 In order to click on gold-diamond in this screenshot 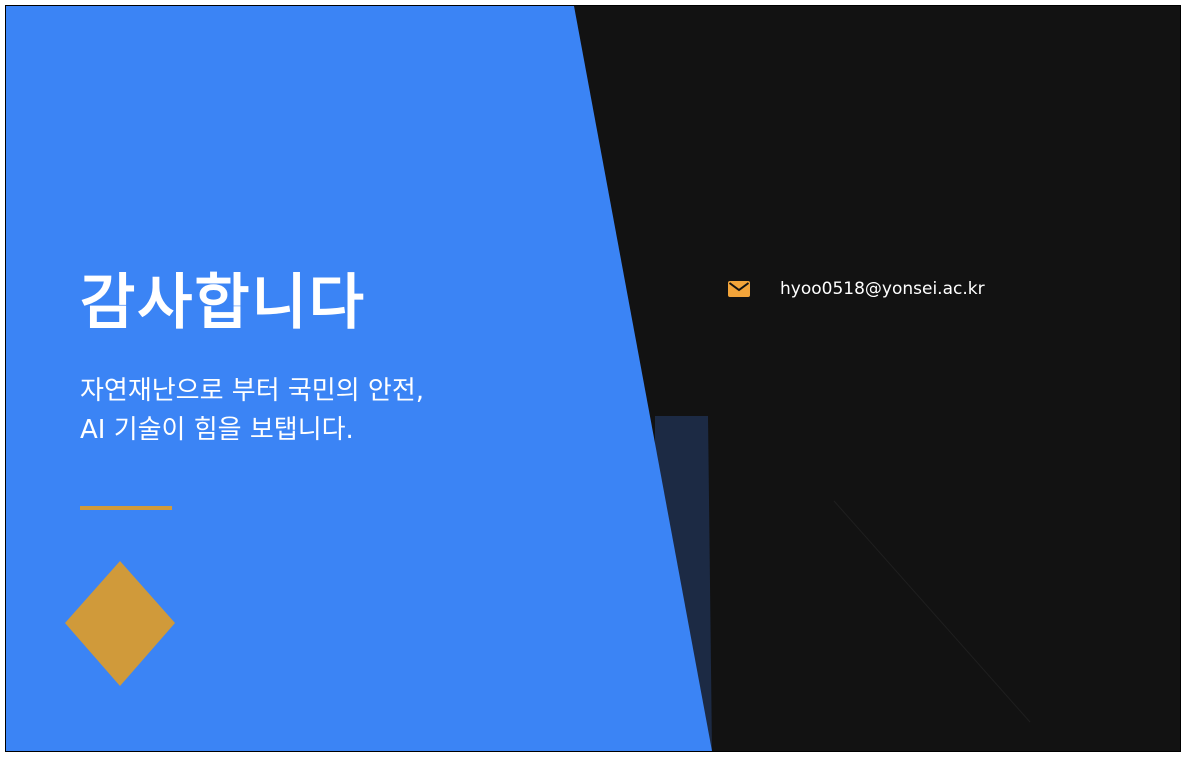, I will do `click(120, 623)`.